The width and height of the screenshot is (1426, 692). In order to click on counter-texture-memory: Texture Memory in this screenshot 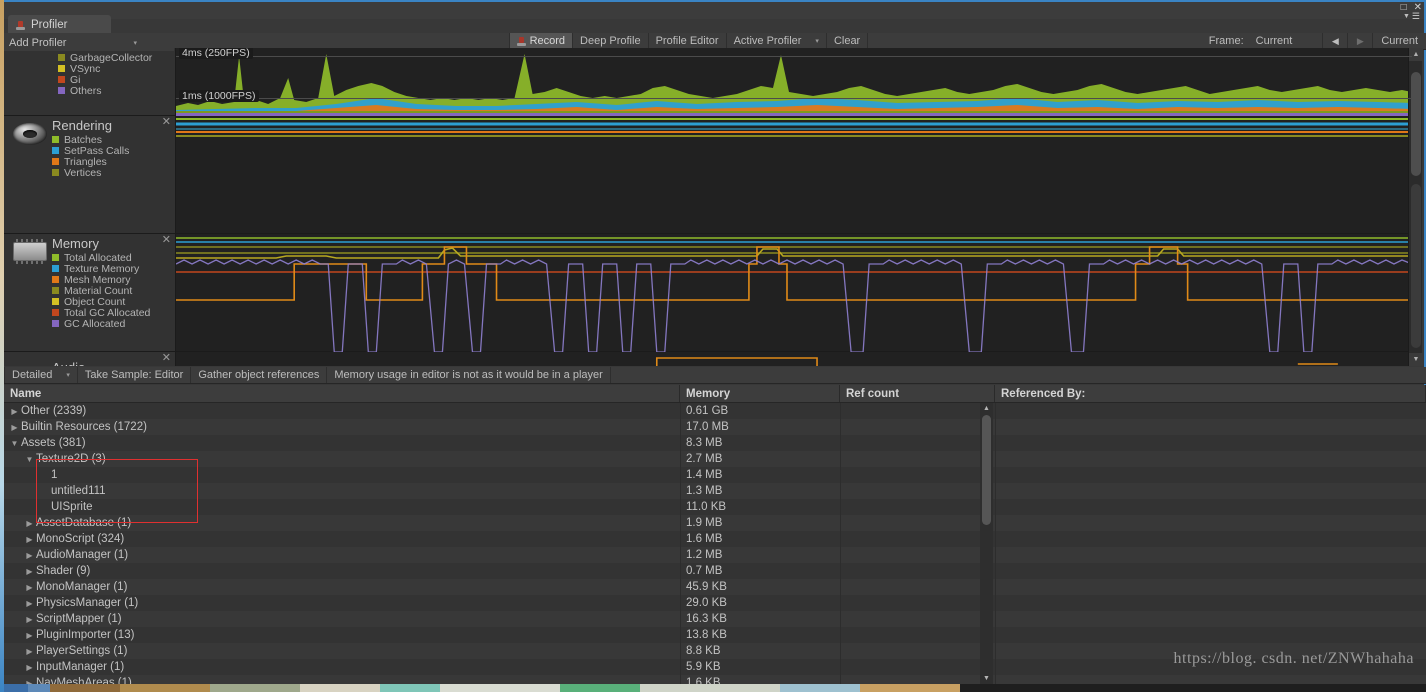, I will do `click(101, 269)`.